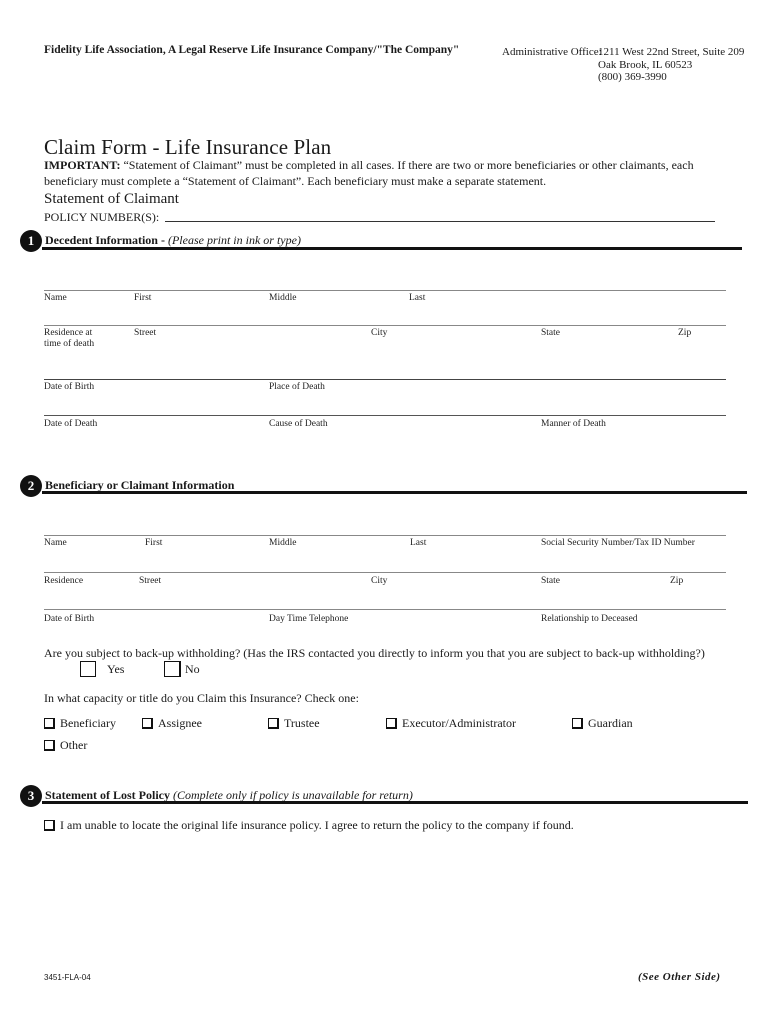 This screenshot has height=1024, width=770. What do you see at coordinates (671, 52) in the screenshot?
I see `address-line-1: 1211 West 22nd Street, Suite 209` at bounding box center [671, 52].